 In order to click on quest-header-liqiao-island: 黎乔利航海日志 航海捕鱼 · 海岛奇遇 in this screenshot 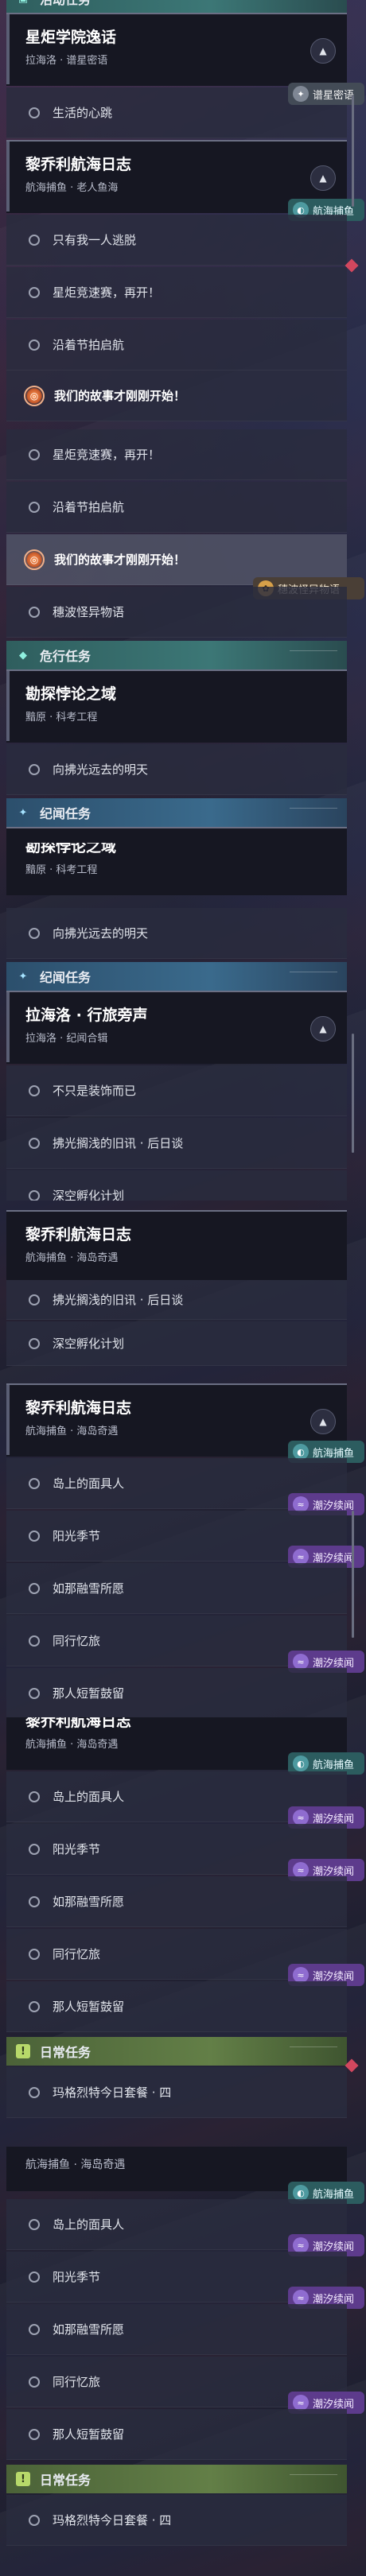, I will do `click(176, 1245)`.